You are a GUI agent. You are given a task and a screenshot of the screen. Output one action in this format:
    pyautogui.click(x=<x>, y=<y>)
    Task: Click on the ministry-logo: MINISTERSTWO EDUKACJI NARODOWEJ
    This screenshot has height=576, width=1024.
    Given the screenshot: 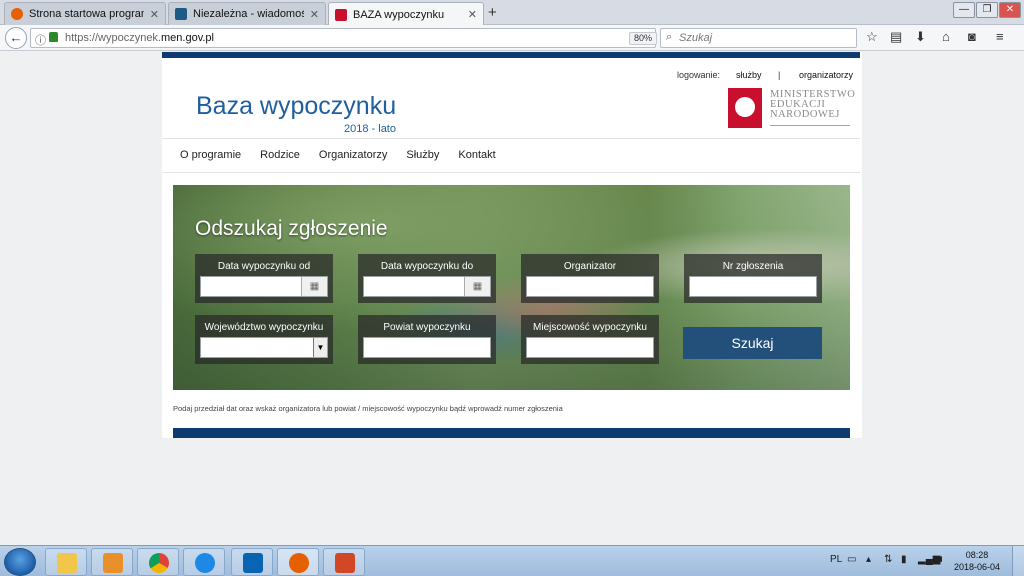 What is the action you would take?
    pyautogui.click(x=793, y=110)
    